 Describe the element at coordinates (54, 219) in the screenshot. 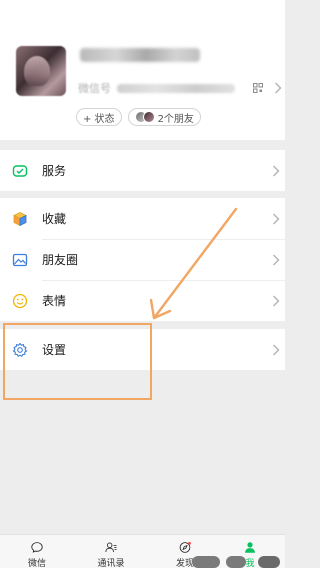

I see `menu-label-favorites: 收藏` at that location.